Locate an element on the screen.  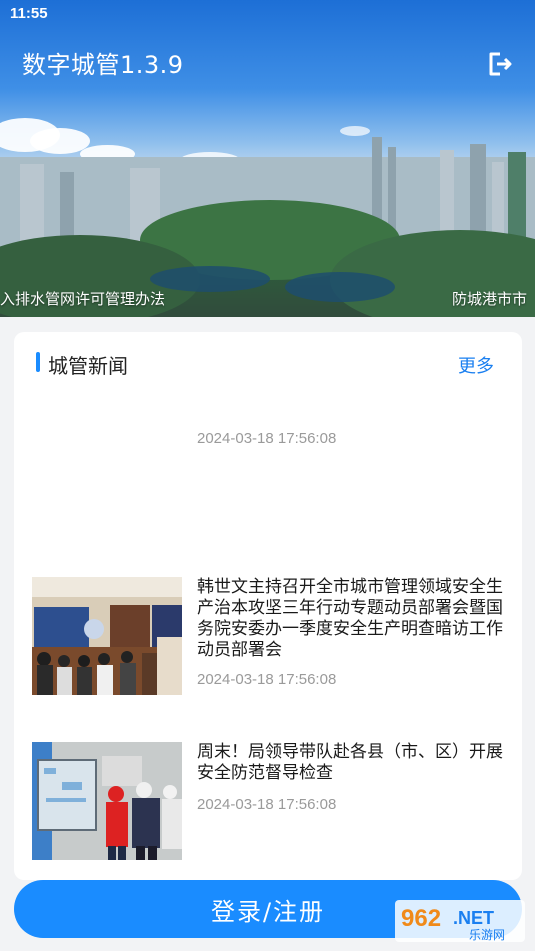
section-title: 城管新闻 is located at coordinates (88, 366).